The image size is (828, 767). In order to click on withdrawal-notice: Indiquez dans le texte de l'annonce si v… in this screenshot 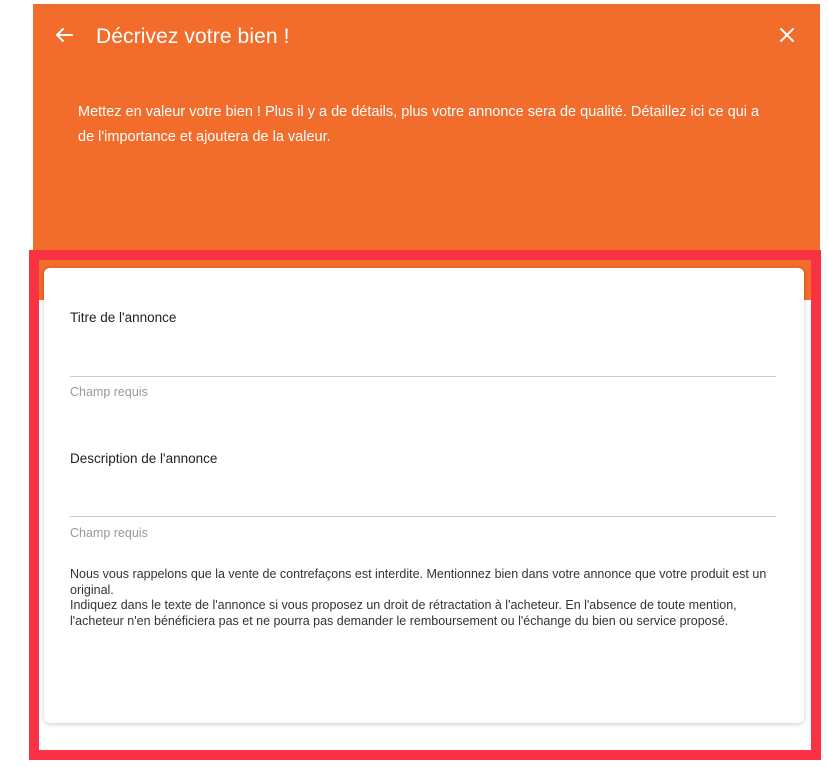, I will do `click(403, 613)`.